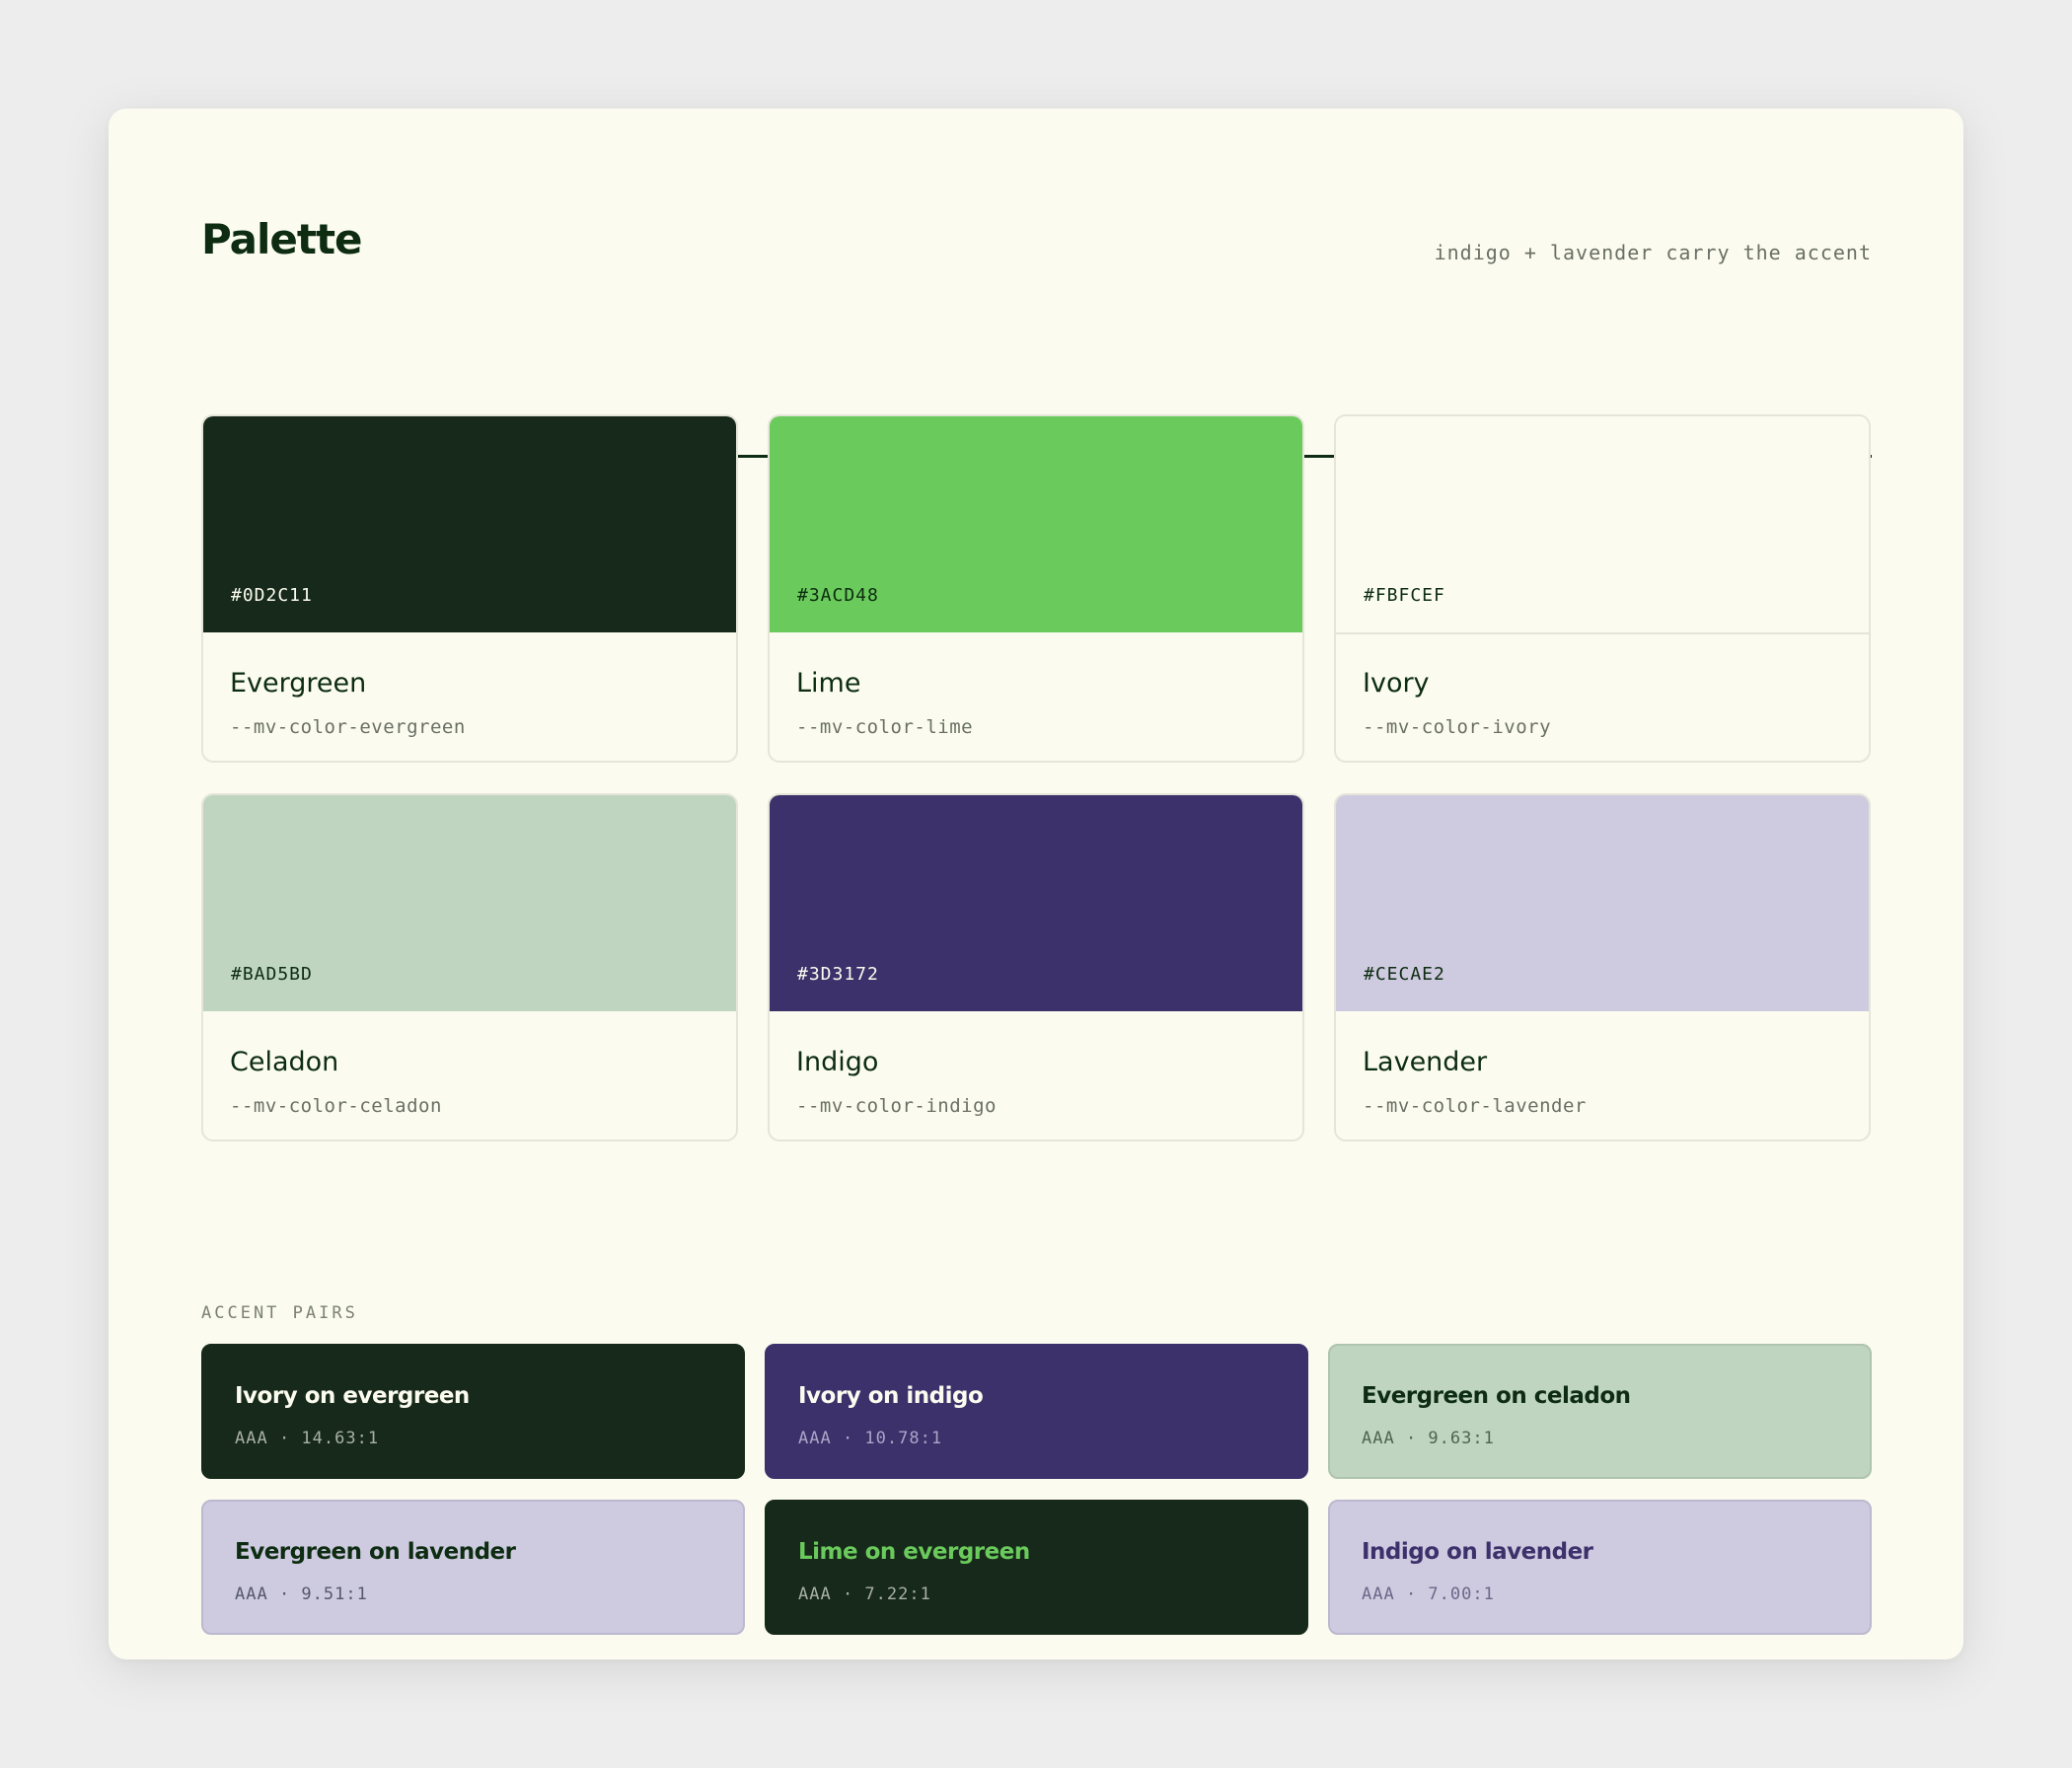 This screenshot has height=1768, width=2072. What do you see at coordinates (307, 1438) in the screenshot?
I see `accent-pair-contrast: AAA · 14.63:1` at bounding box center [307, 1438].